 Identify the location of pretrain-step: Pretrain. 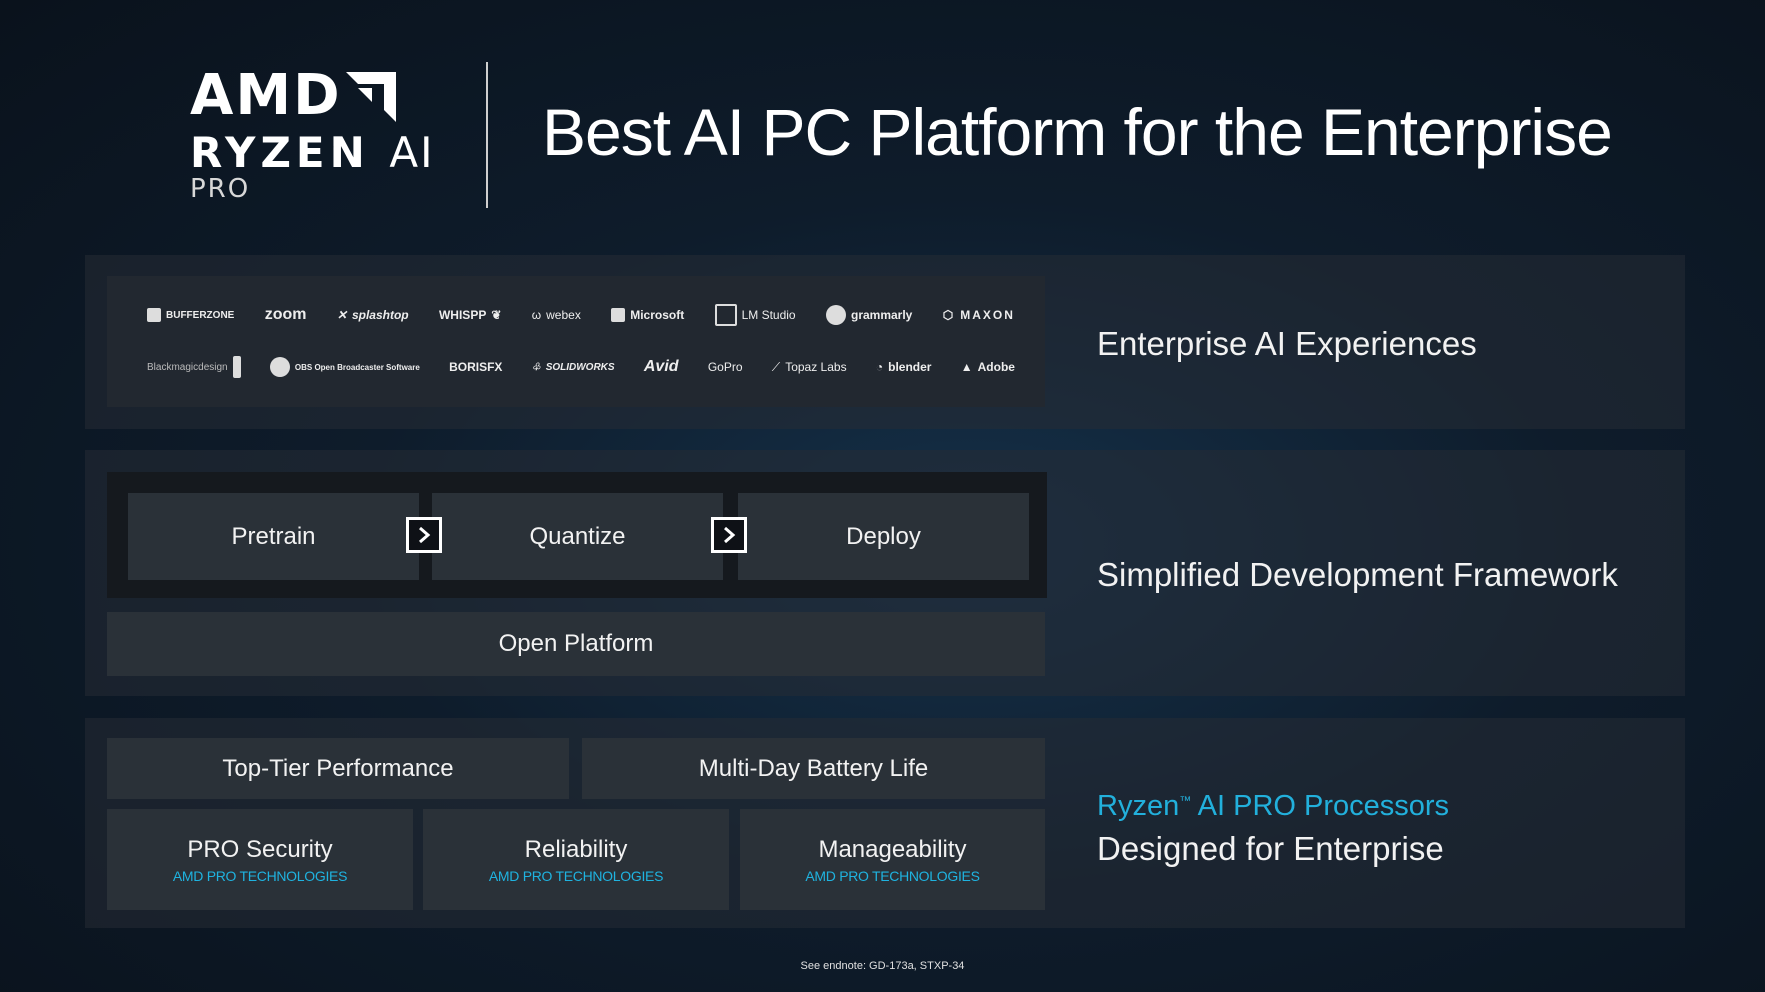
(273, 536).